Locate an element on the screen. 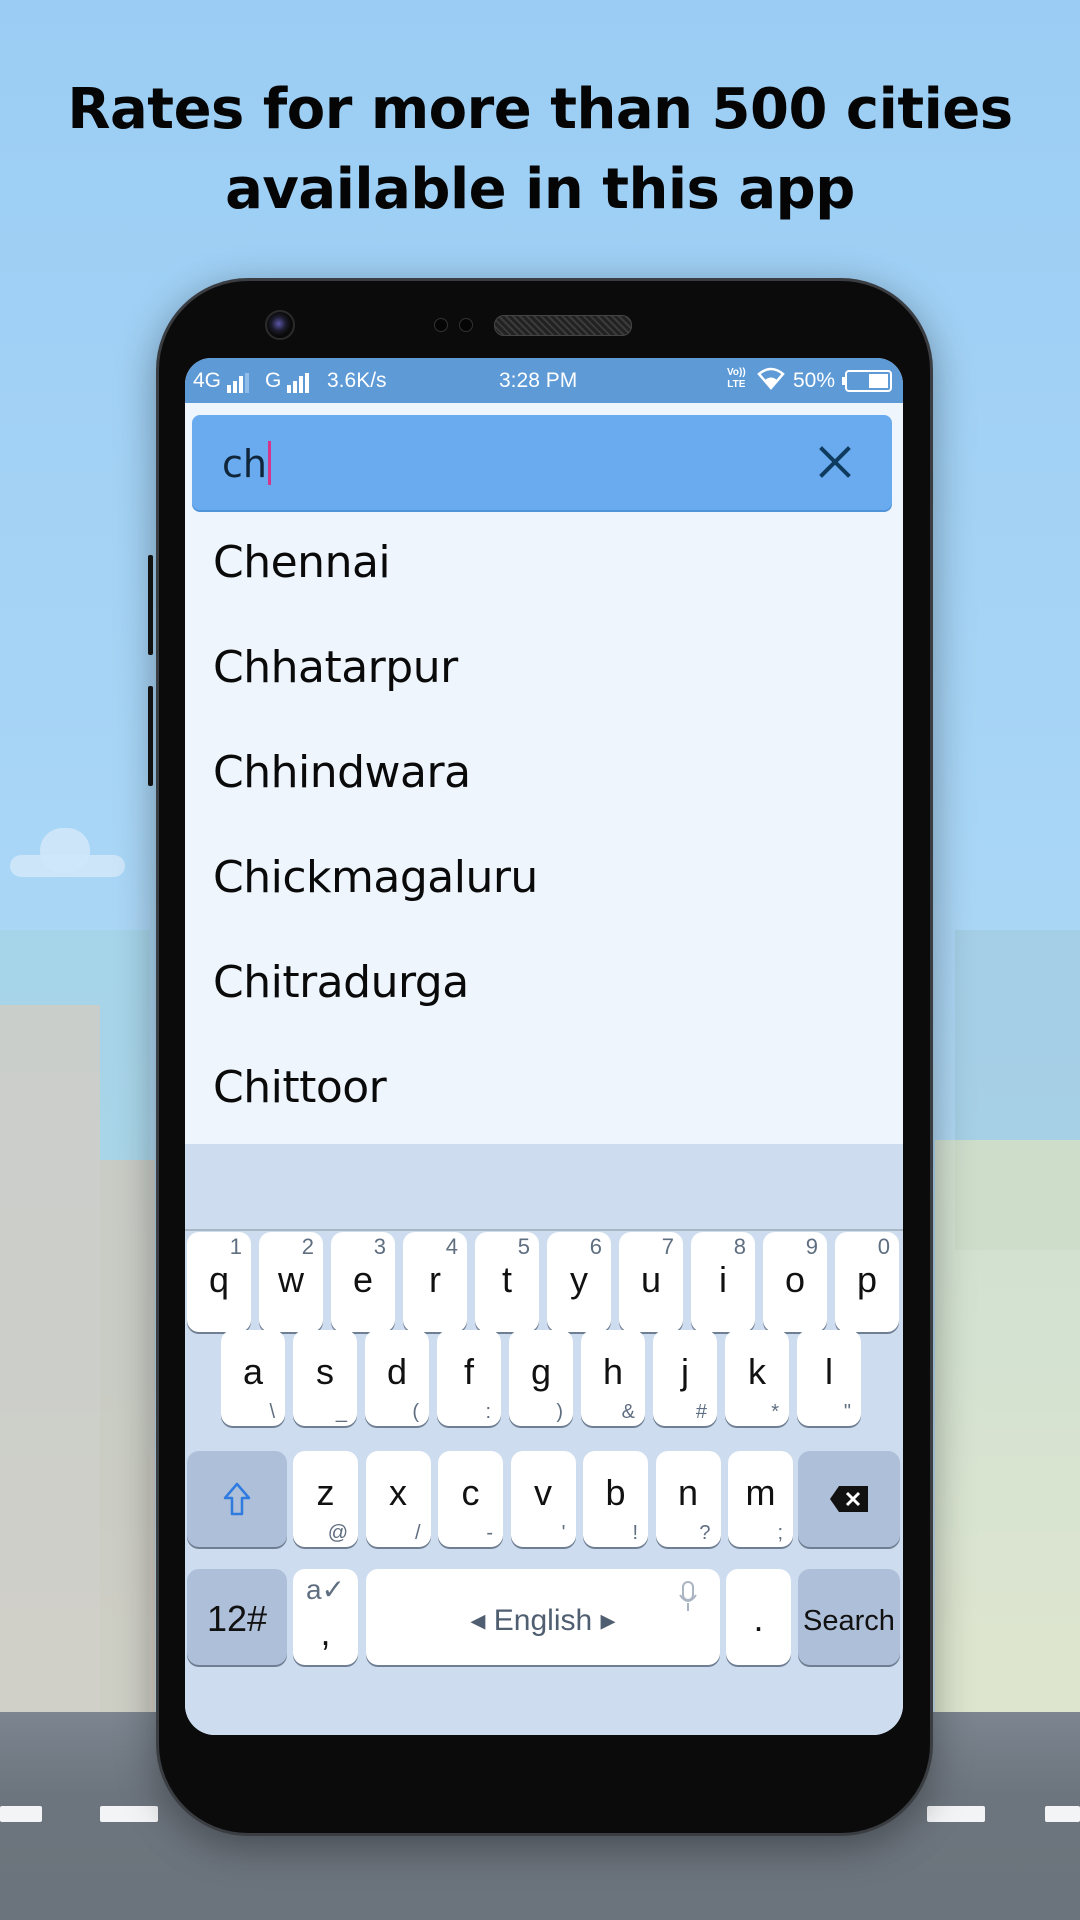 This screenshot has width=1080, height=1920. key-symbol-hint: # is located at coordinates (701, 1412).